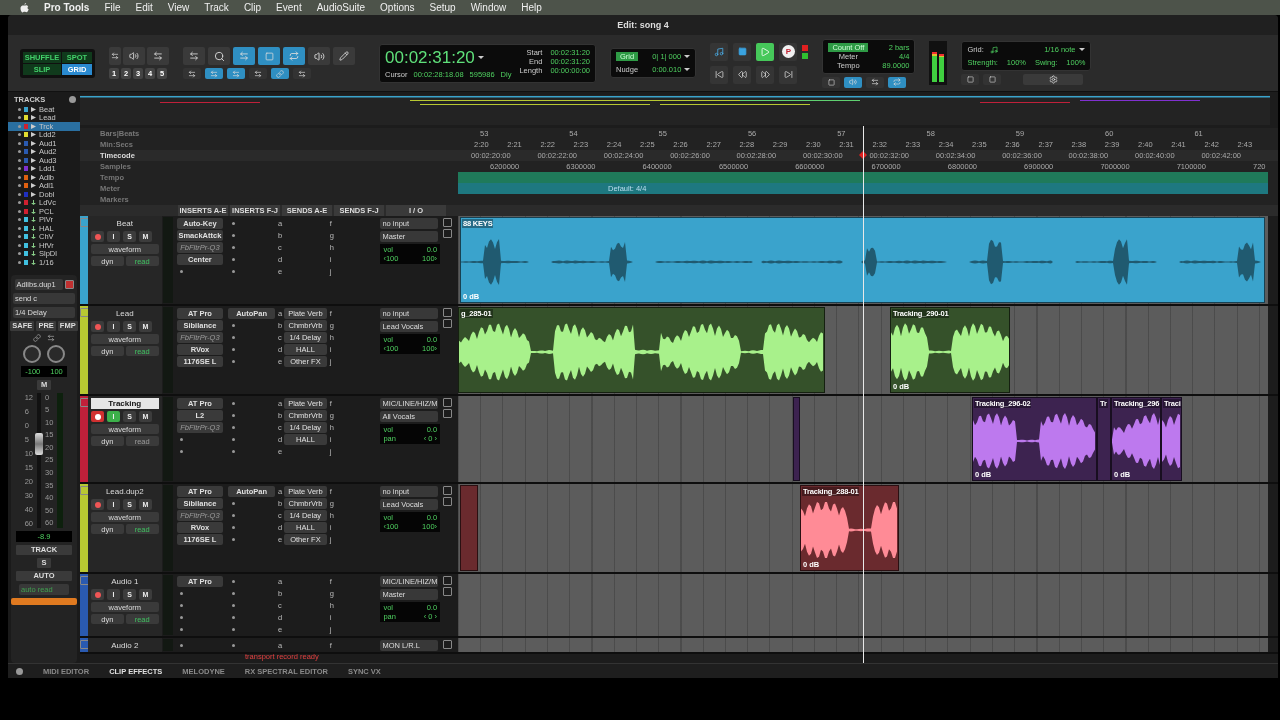  Describe the element at coordinates (69, 284) in the screenshot. I see `close-icon` at that location.